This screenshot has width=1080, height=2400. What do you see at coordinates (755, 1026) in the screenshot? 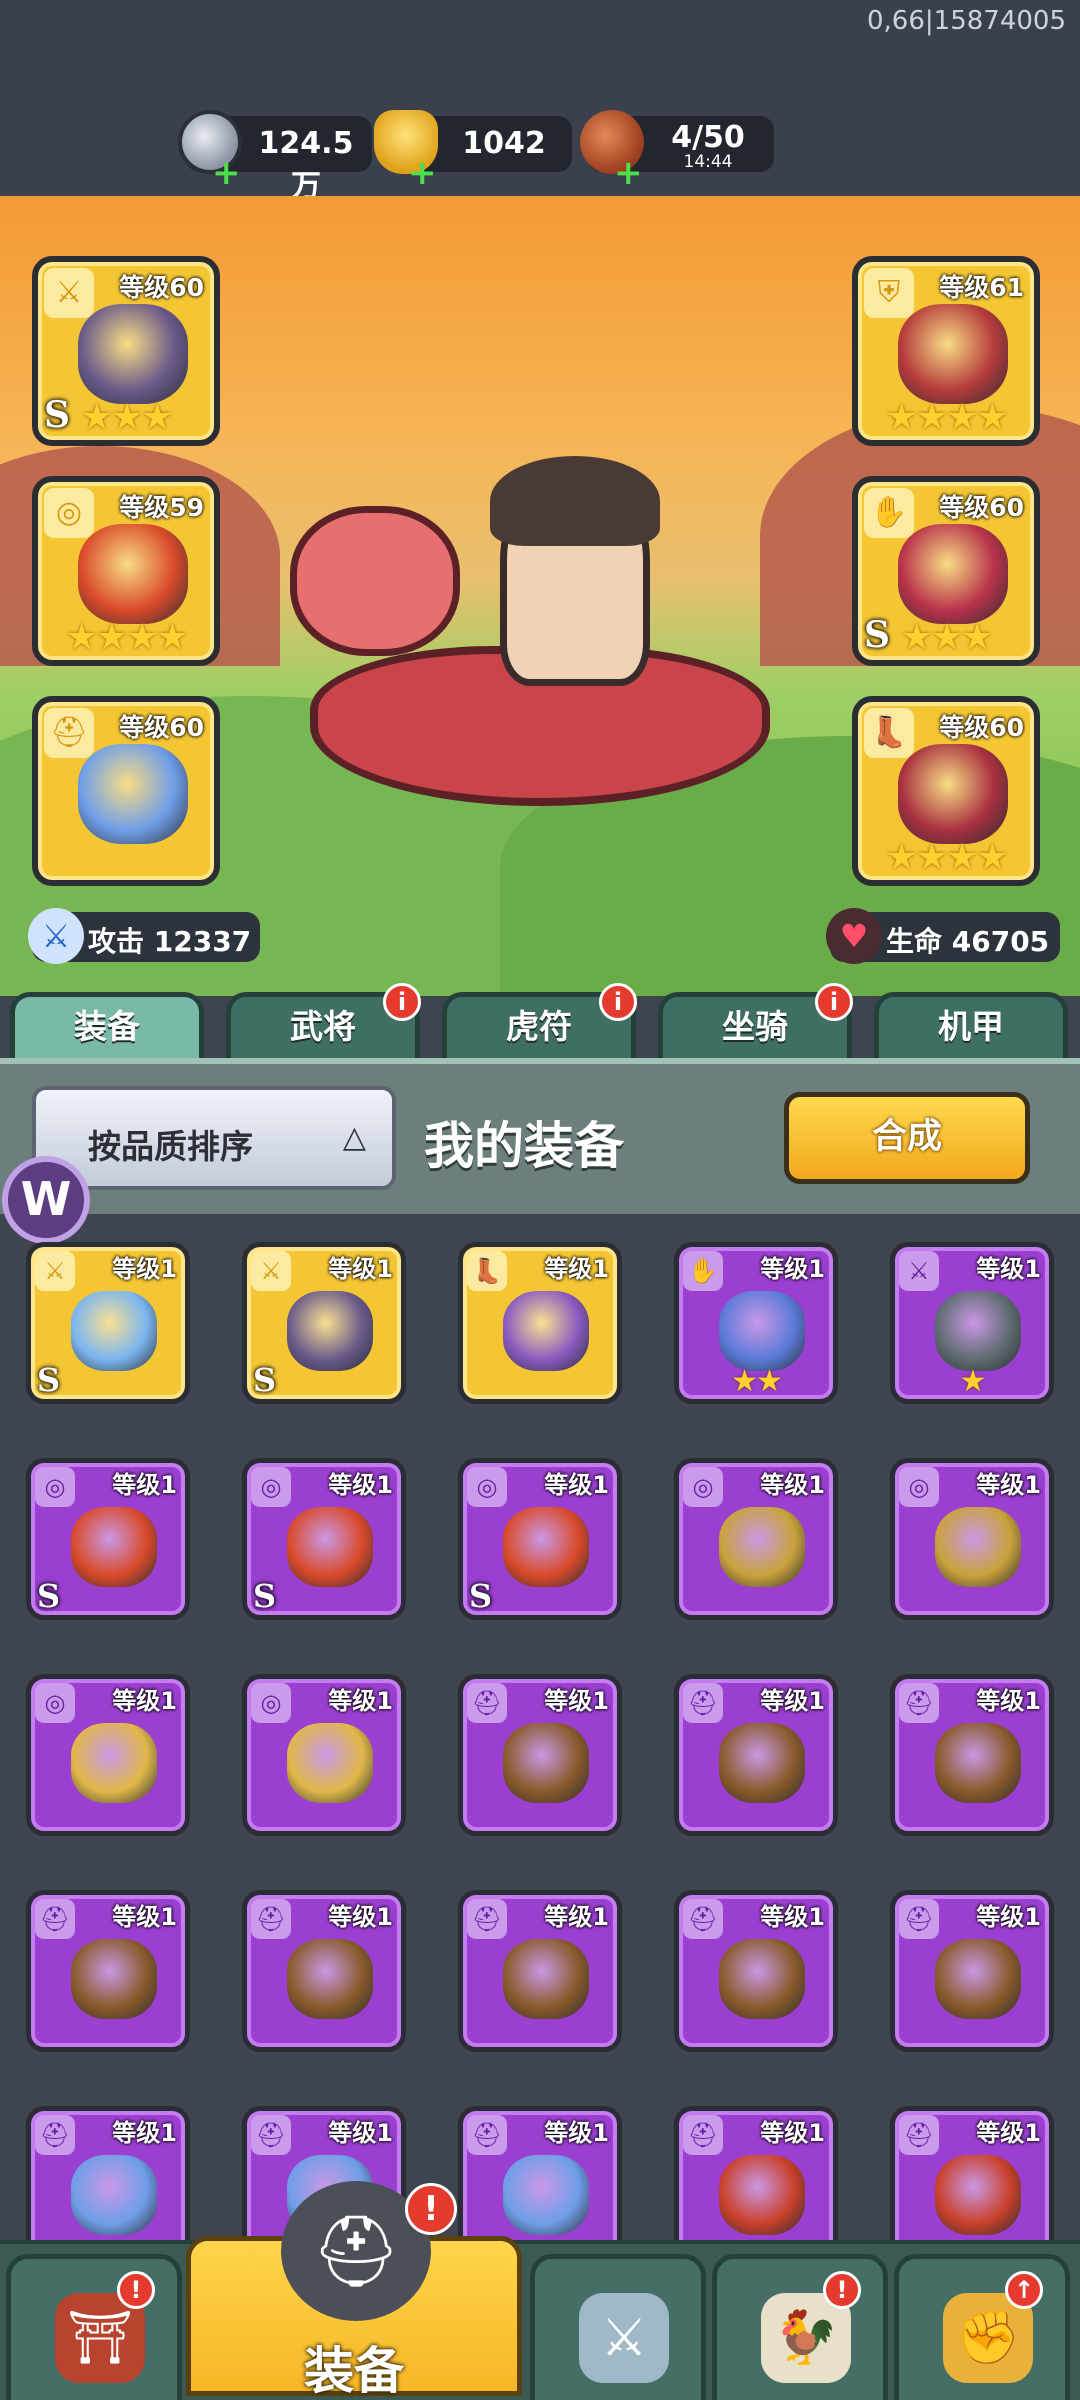
I see `tab-label: 坐骑` at bounding box center [755, 1026].